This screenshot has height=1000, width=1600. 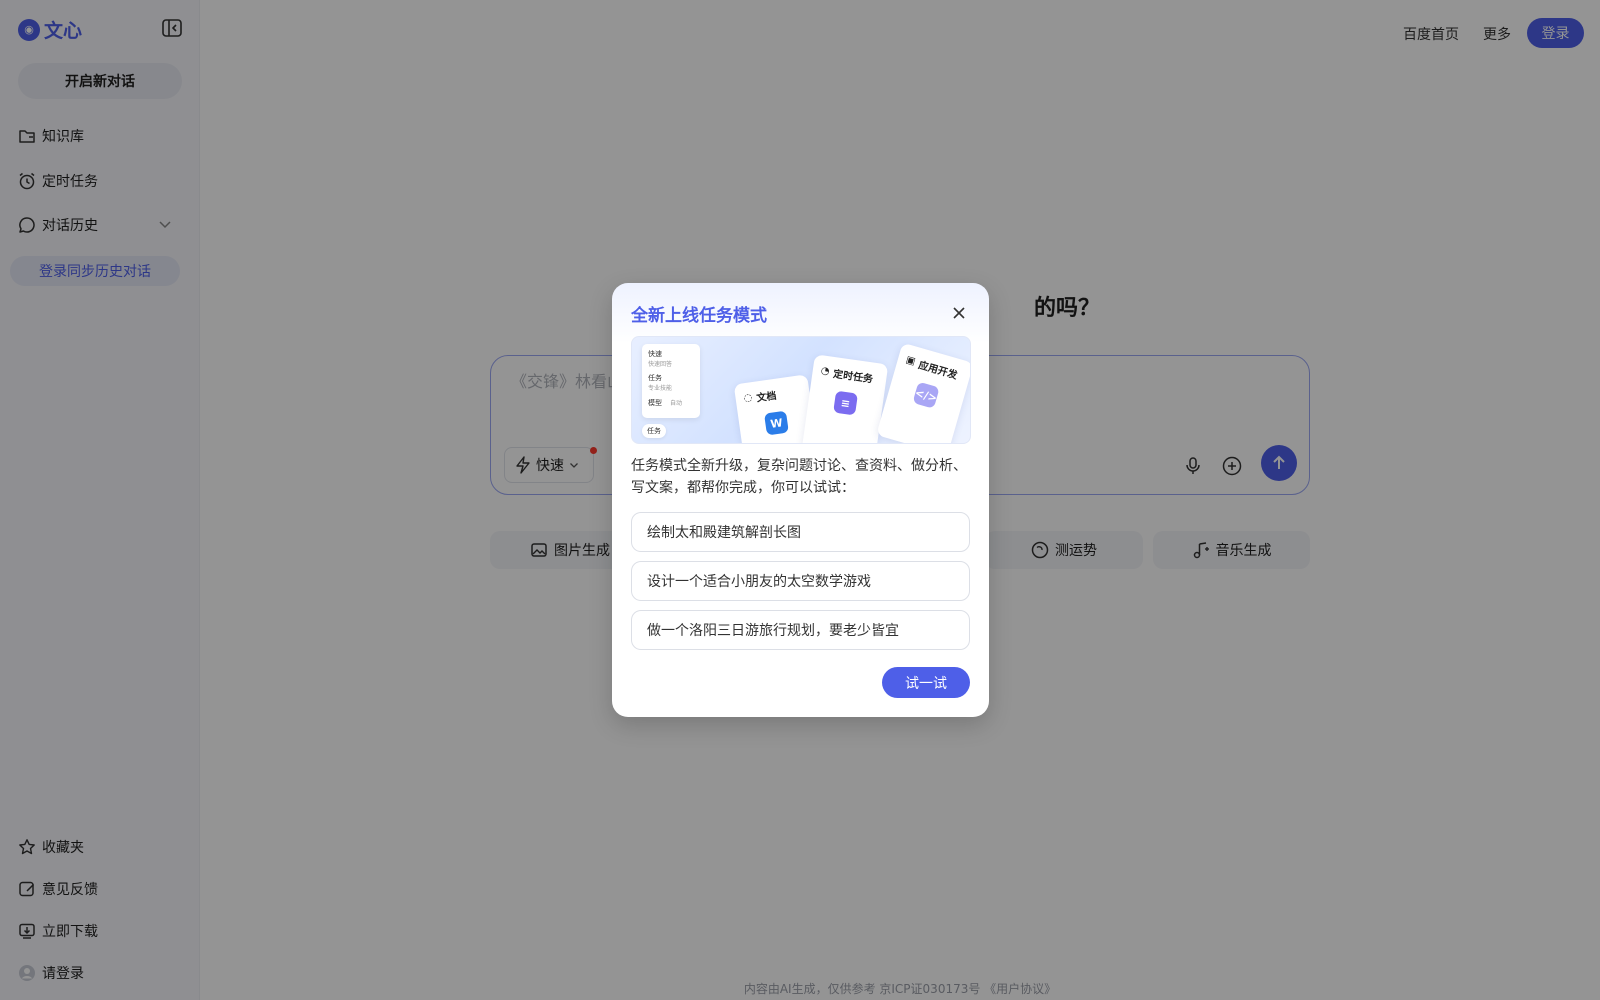 I want to click on suggestion-option: 绘制太和殿建筑解剖长图, so click(x=800, y=532).